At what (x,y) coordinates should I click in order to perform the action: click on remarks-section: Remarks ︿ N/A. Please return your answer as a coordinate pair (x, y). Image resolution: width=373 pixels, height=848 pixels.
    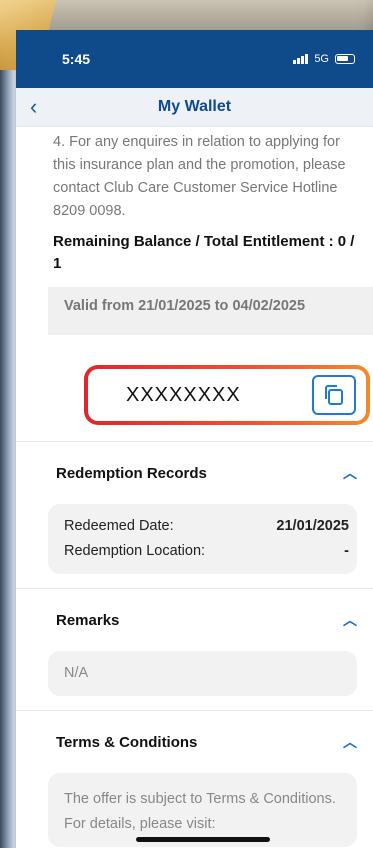
    Looking at the image, I should click on (194, 642).